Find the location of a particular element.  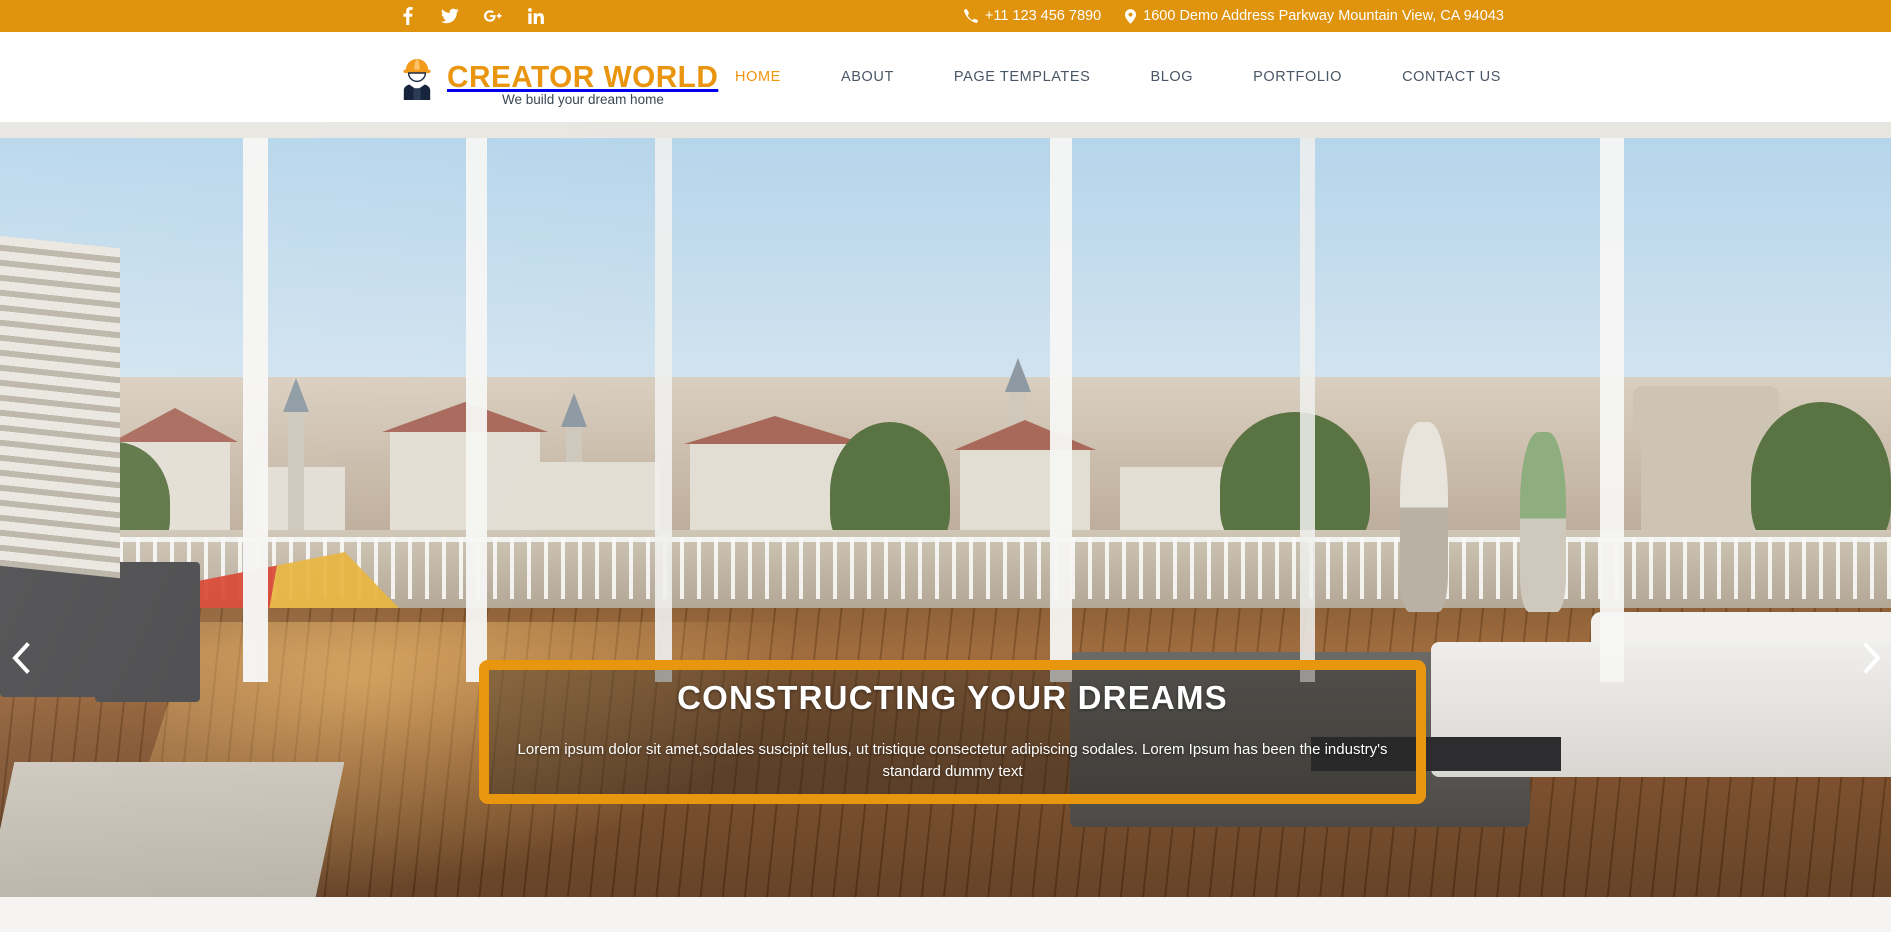

phone-icon is located at coordinates (970, 16).